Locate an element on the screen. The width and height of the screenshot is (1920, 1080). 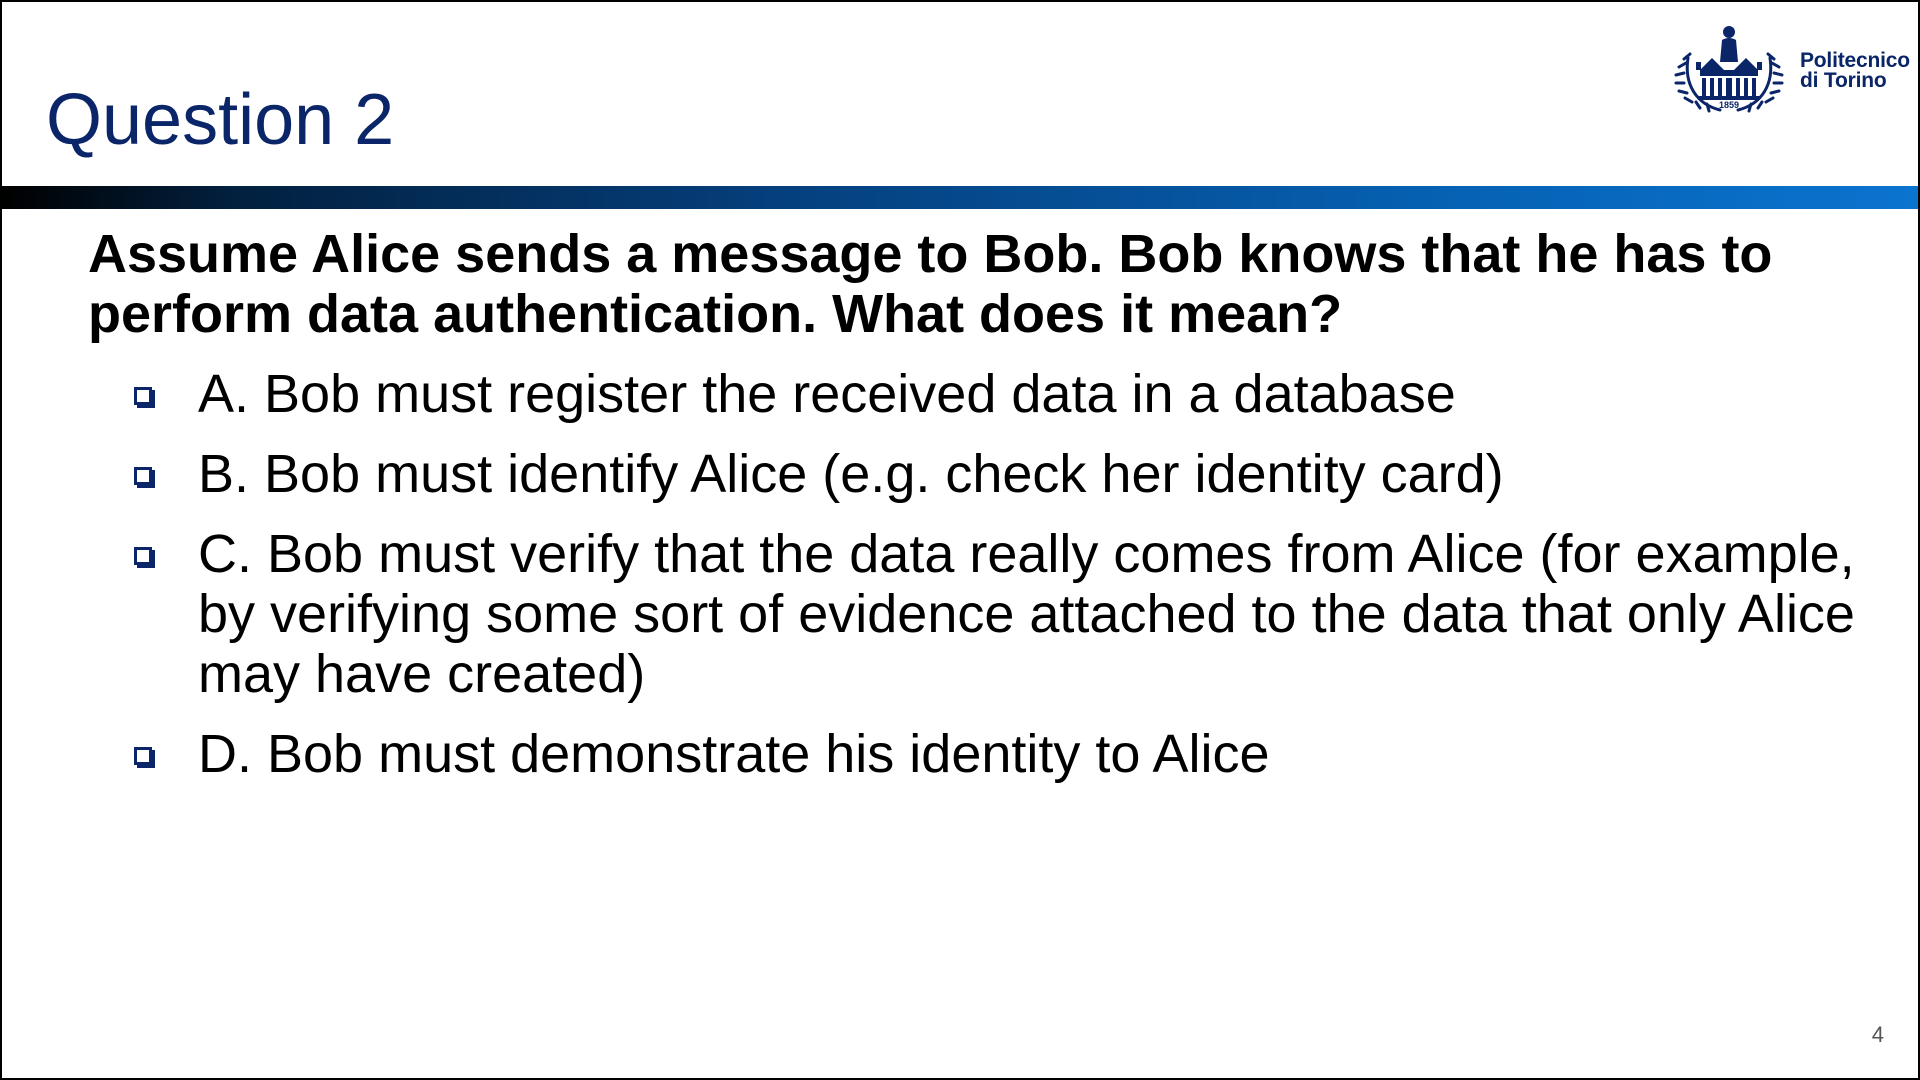
slide-title: Question 2 is located at coordinates (220, 120).